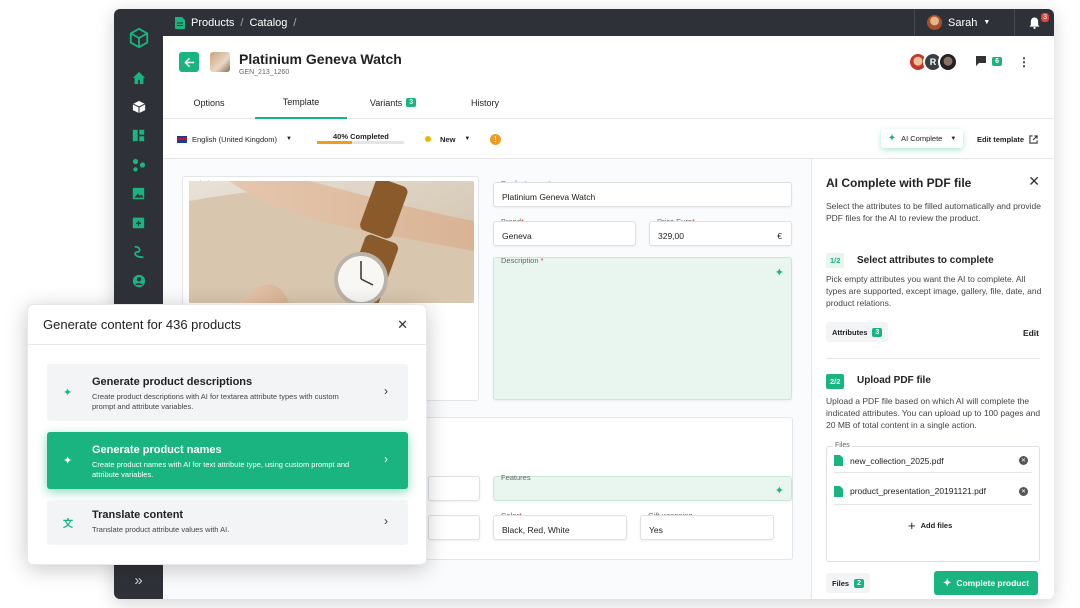  What do you see at coordinates (386, 102) in the screenshot?
I see `tab-label: Variants` at bounding box center [386, 102].